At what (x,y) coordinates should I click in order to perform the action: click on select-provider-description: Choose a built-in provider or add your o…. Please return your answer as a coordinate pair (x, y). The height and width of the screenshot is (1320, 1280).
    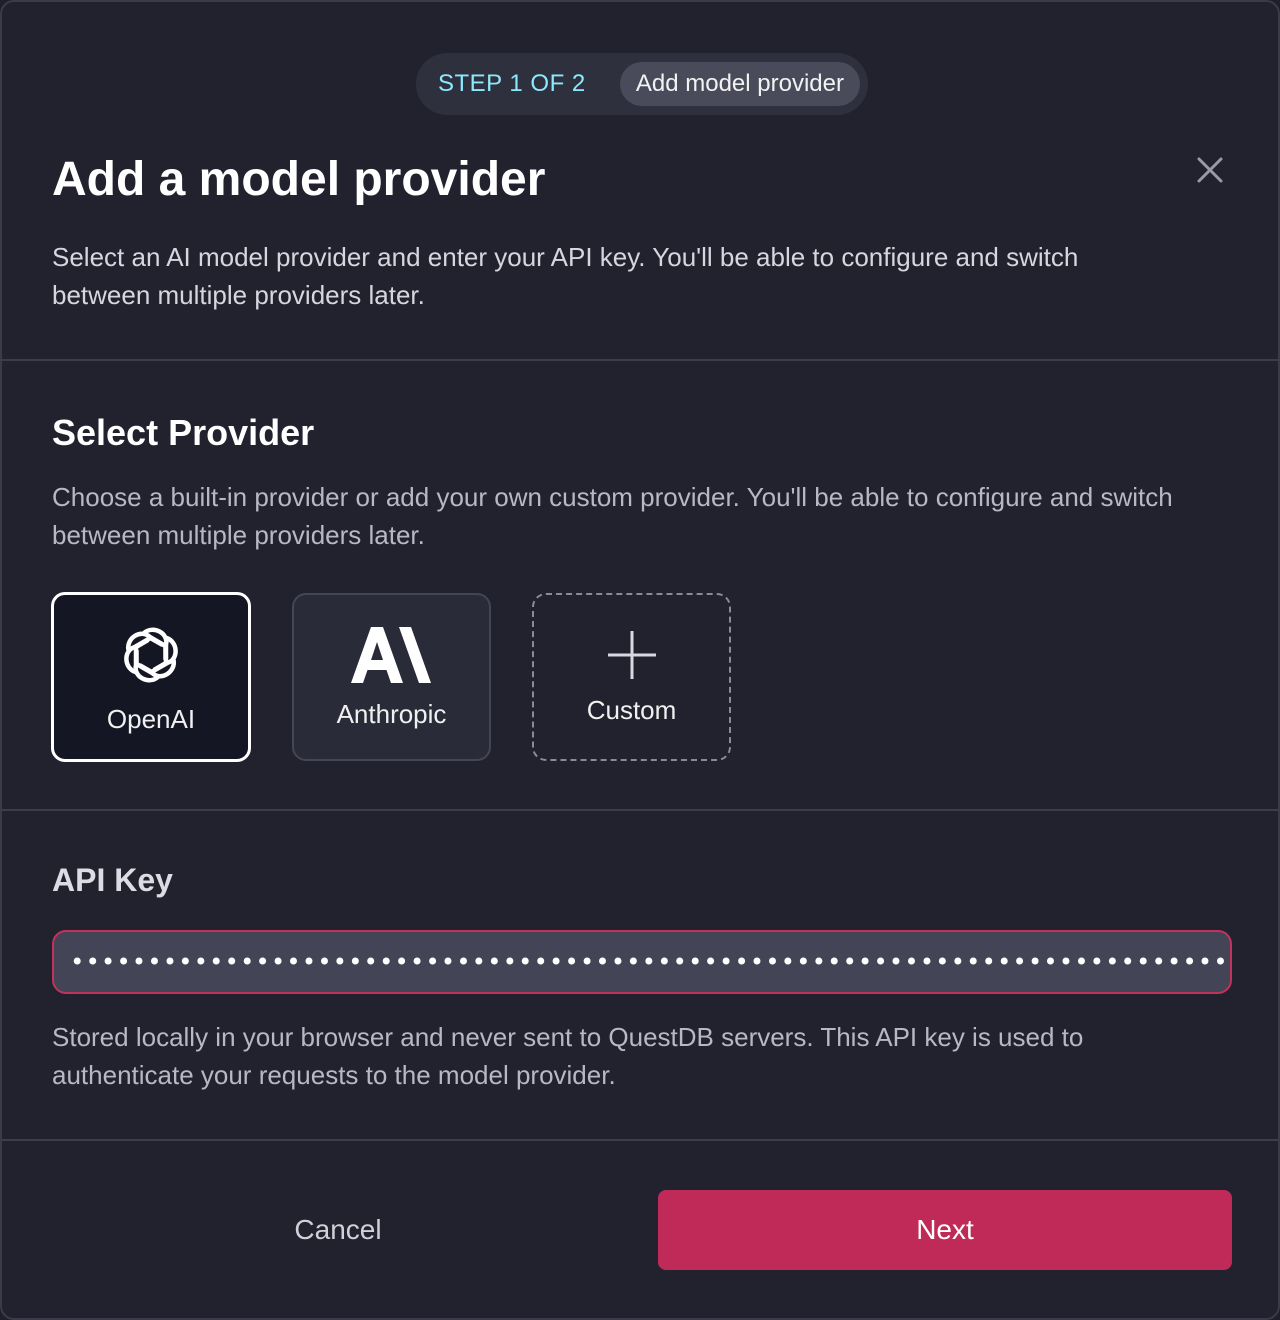
    Looking at the image, I should click on (612, 516).